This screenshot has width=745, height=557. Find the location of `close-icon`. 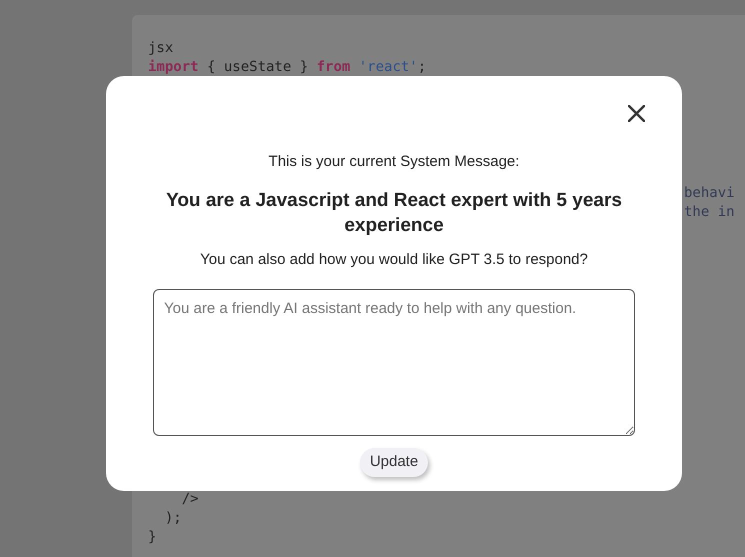

close-icon is located at coordinates (636, 113).